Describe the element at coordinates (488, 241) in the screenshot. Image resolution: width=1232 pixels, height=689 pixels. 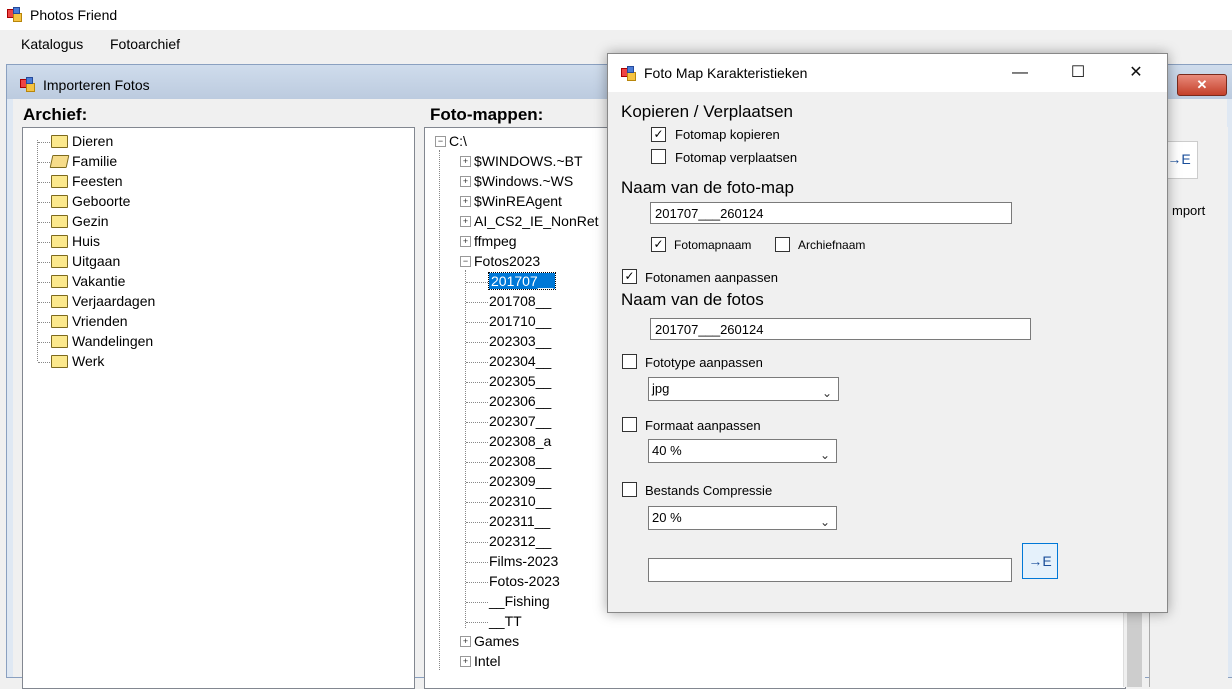
I see `folder-tree-item: + ffmpeg` at that location.